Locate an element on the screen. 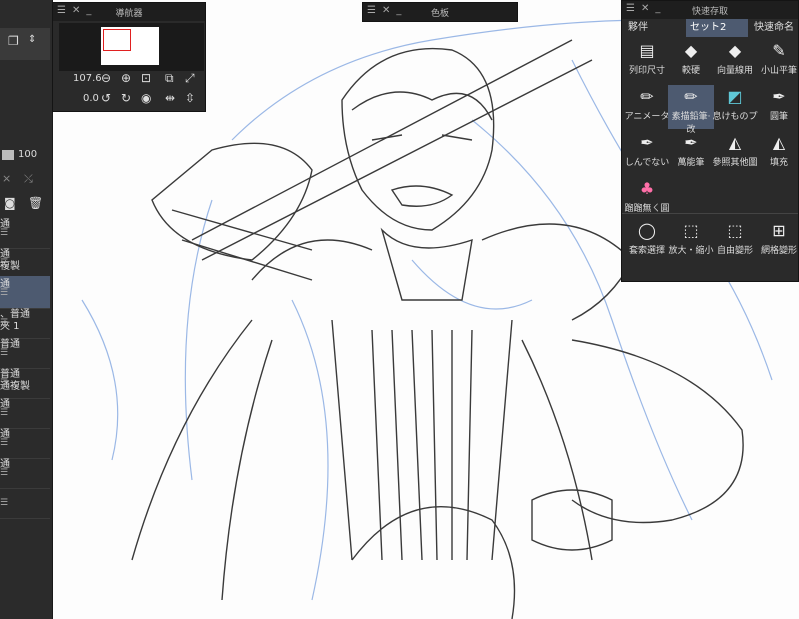 This screenshot has height=619, width=799. clip-icon: ⤯ is located at coordinates (28, 179).